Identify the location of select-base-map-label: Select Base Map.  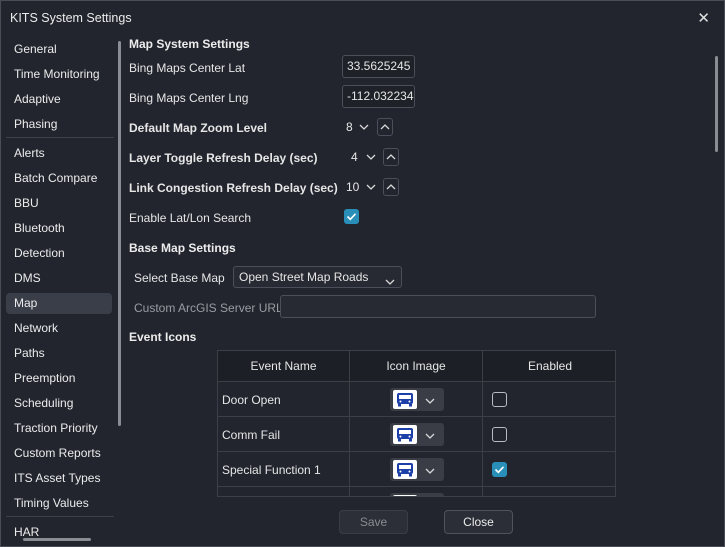
(179, 278).